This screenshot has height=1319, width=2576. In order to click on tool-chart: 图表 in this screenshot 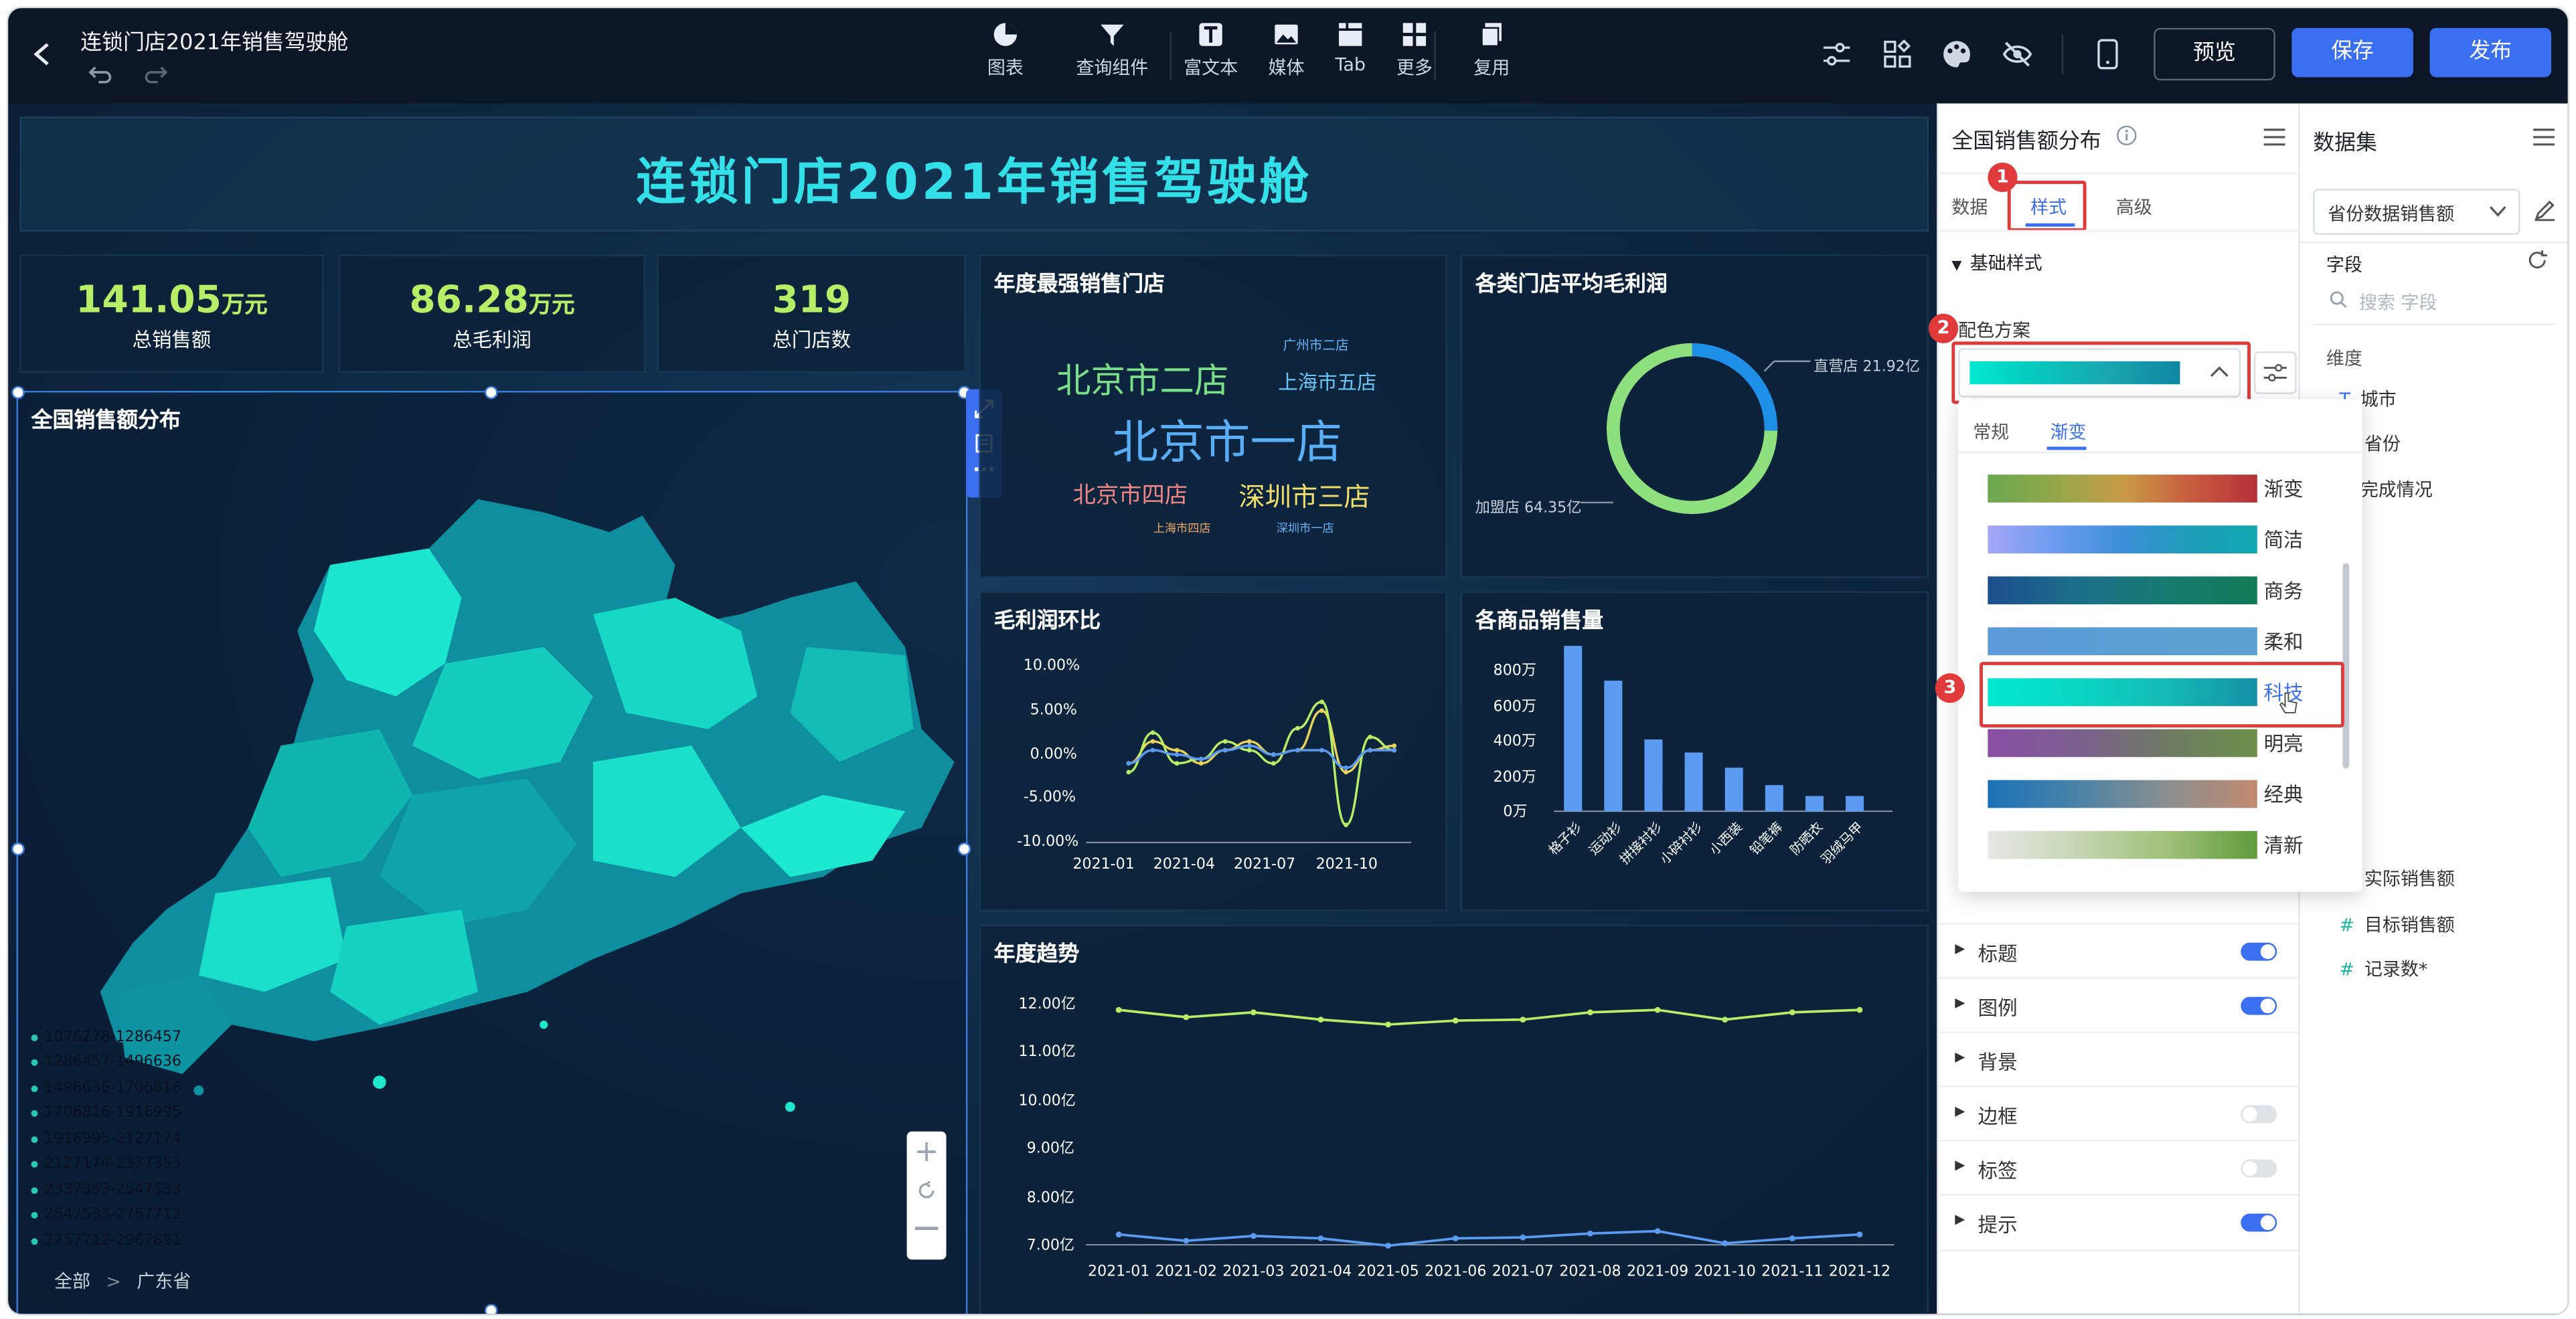, I will do `click(1005, 51)`.